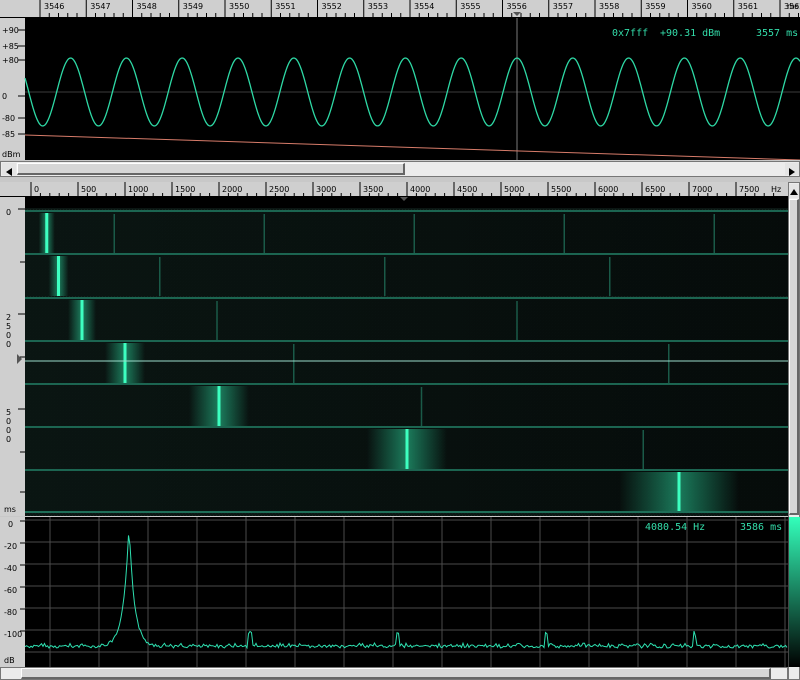 This screenshot has width=800, height=680. What do you see at coordinates (8, 426) in the screenshot?
I see `spectrogram-time-label: 5000` at bounding box center [8, 426].